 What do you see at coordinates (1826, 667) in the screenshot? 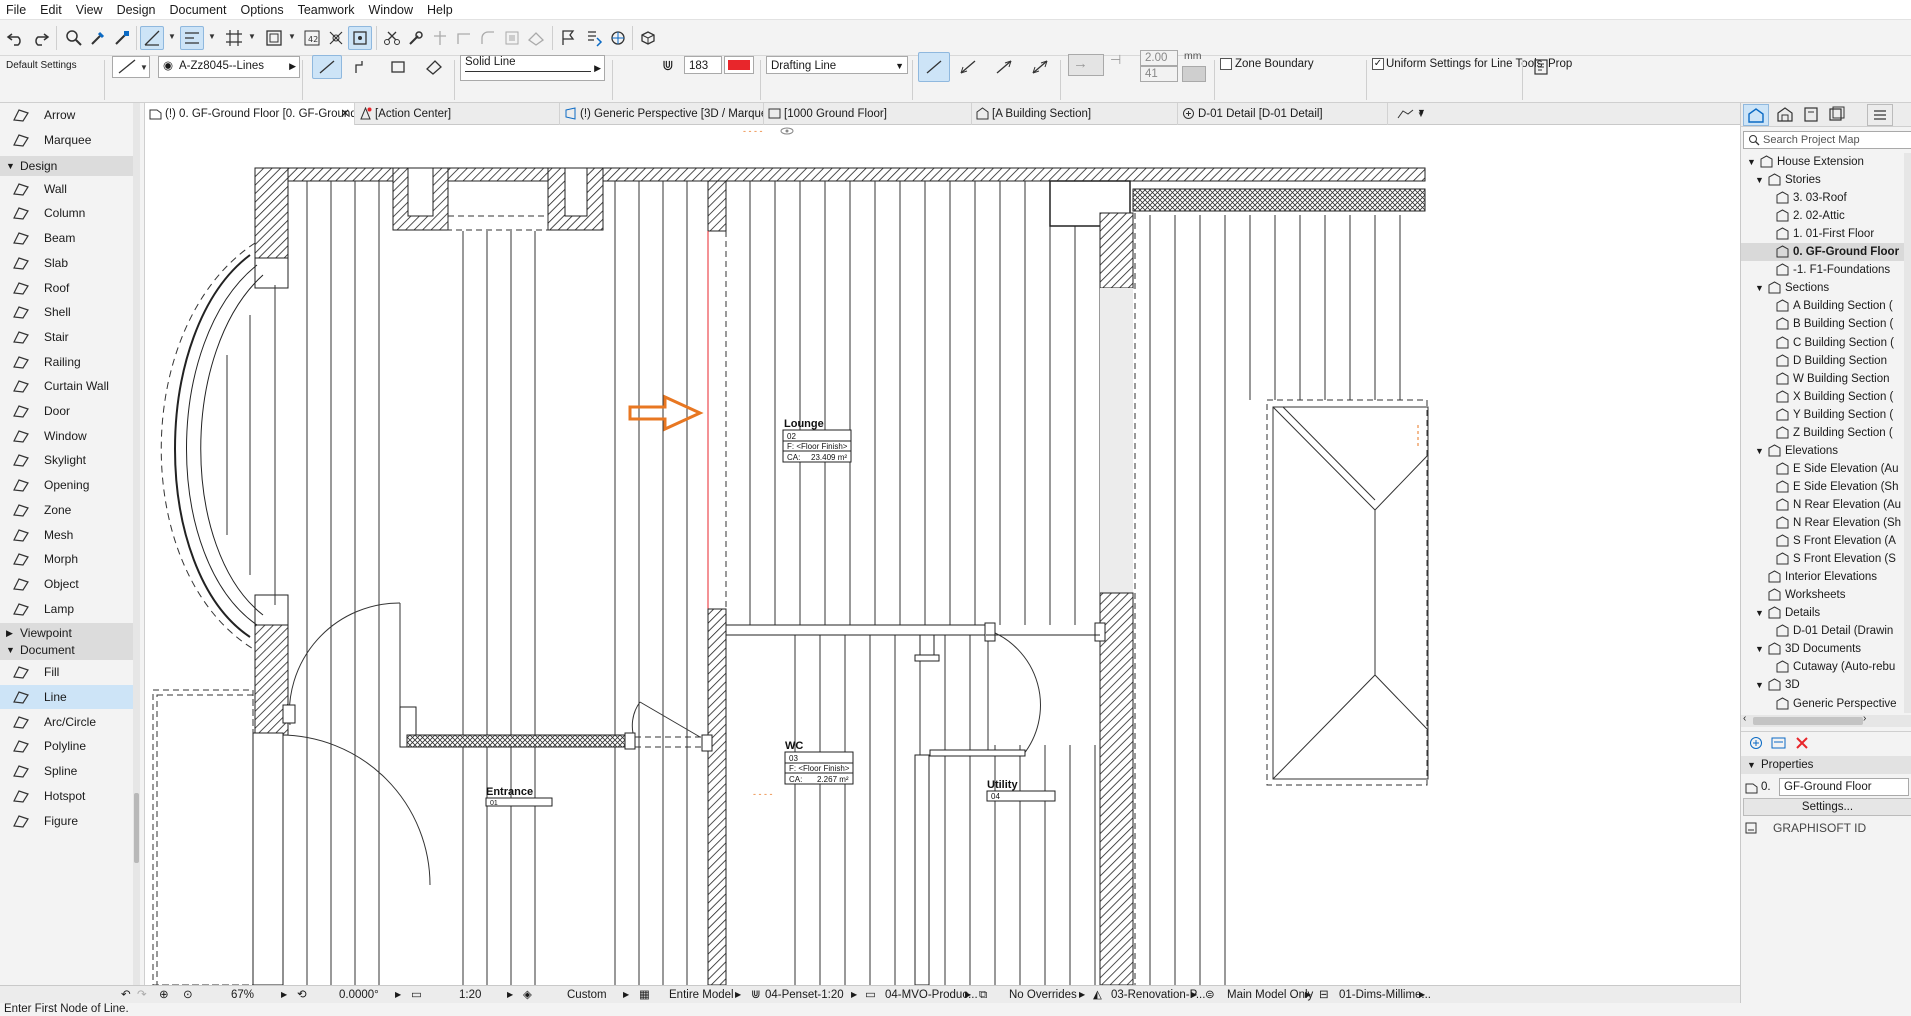
I see `navigator-item: Cutaway (Auto-rebu` at bounding box center [1826, 667].